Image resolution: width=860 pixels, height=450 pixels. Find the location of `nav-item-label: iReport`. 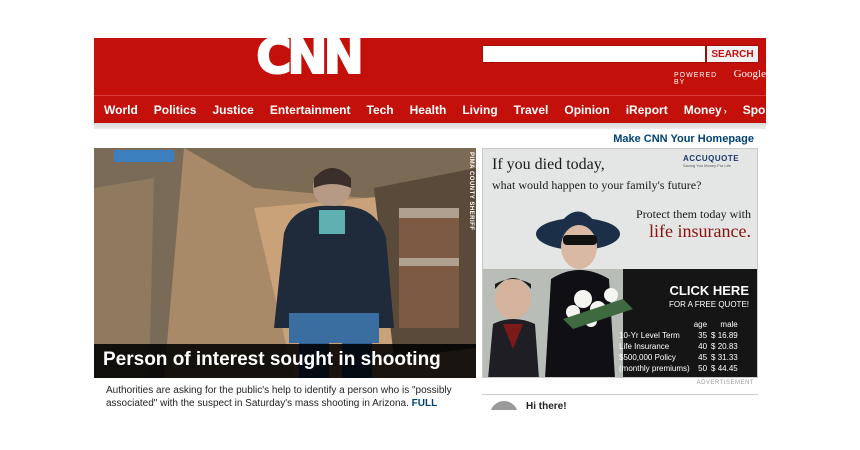

nav-item-label: iReport is located at coordinates (646, 109).